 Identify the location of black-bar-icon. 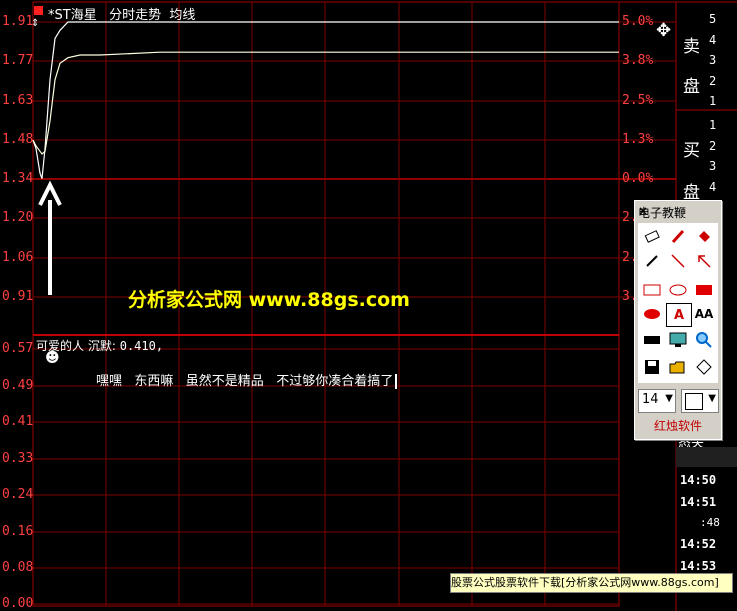
(652, 340).